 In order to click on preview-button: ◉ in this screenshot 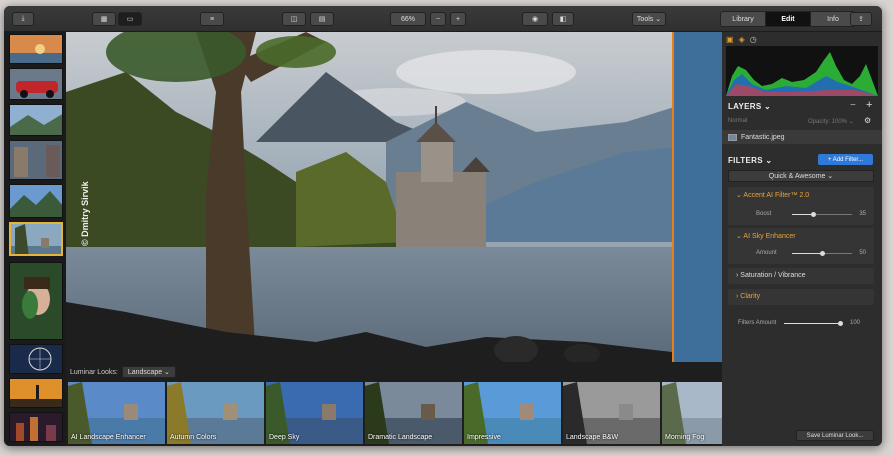, I will do `click(535, 19)`.